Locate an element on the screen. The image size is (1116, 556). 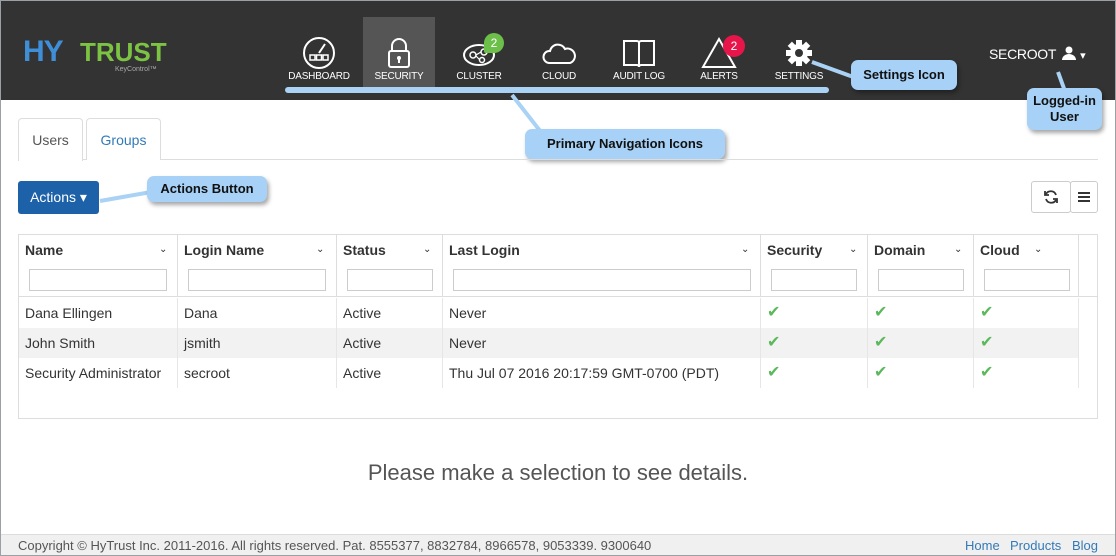
user-menu-caret: ▾ is located at coordinates (1083, 56).